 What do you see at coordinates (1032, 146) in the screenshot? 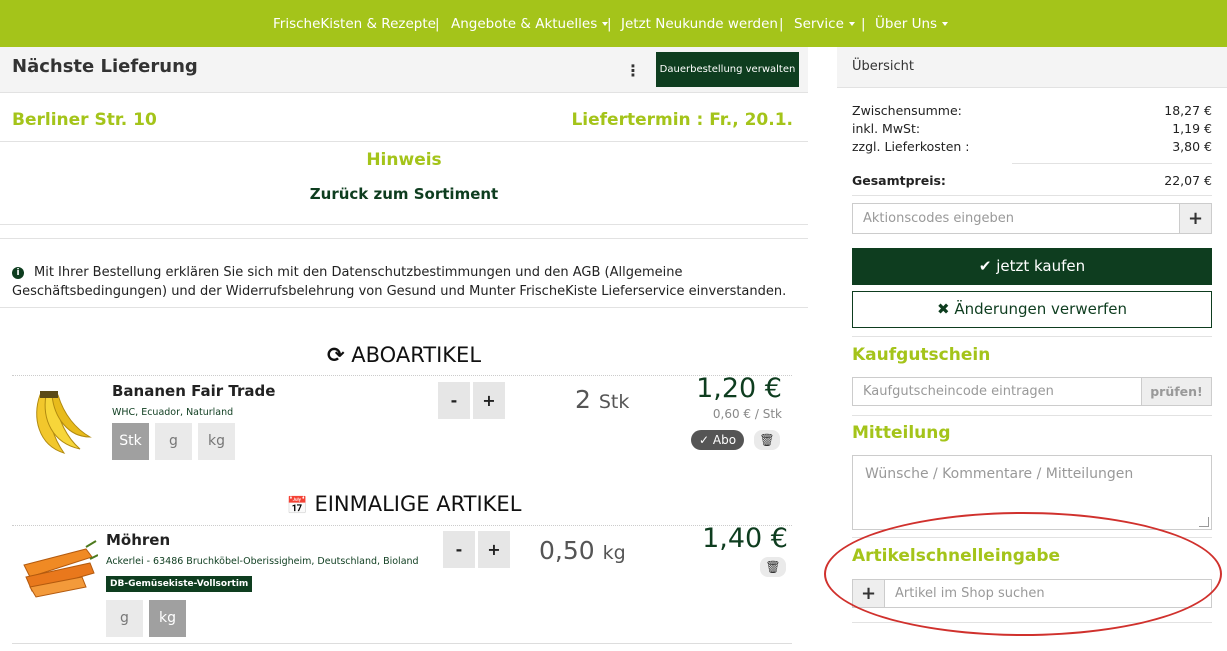
I see `shipping-row: zzgl. Lieferkosten : 3,80 €` at bounding box center [1032, 146].